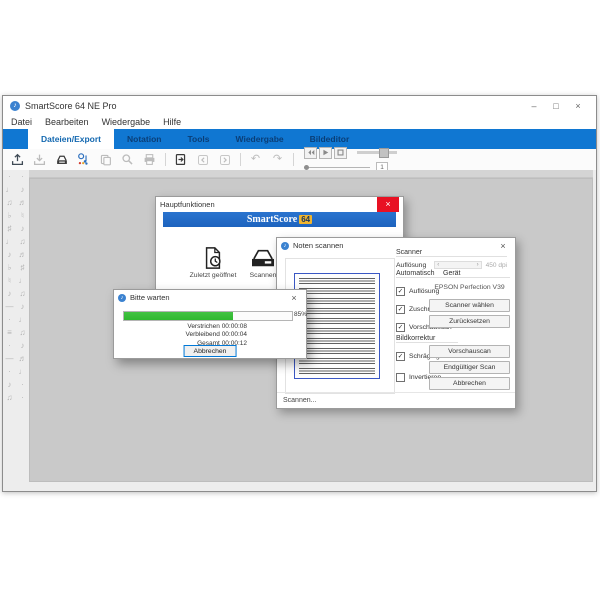 The image size is (600, 600). Describe the element at coordinates (469, 305) in the screenshot. I see `scanner-waehlen-button: Scanner wählen` at that location.